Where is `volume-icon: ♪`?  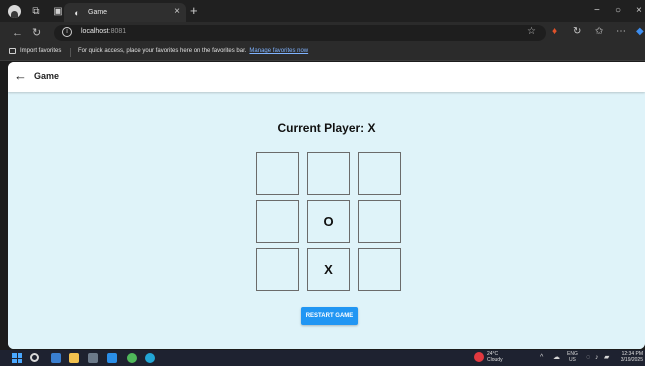 volume-icon: ♪ is located at coordinates (597, 357).